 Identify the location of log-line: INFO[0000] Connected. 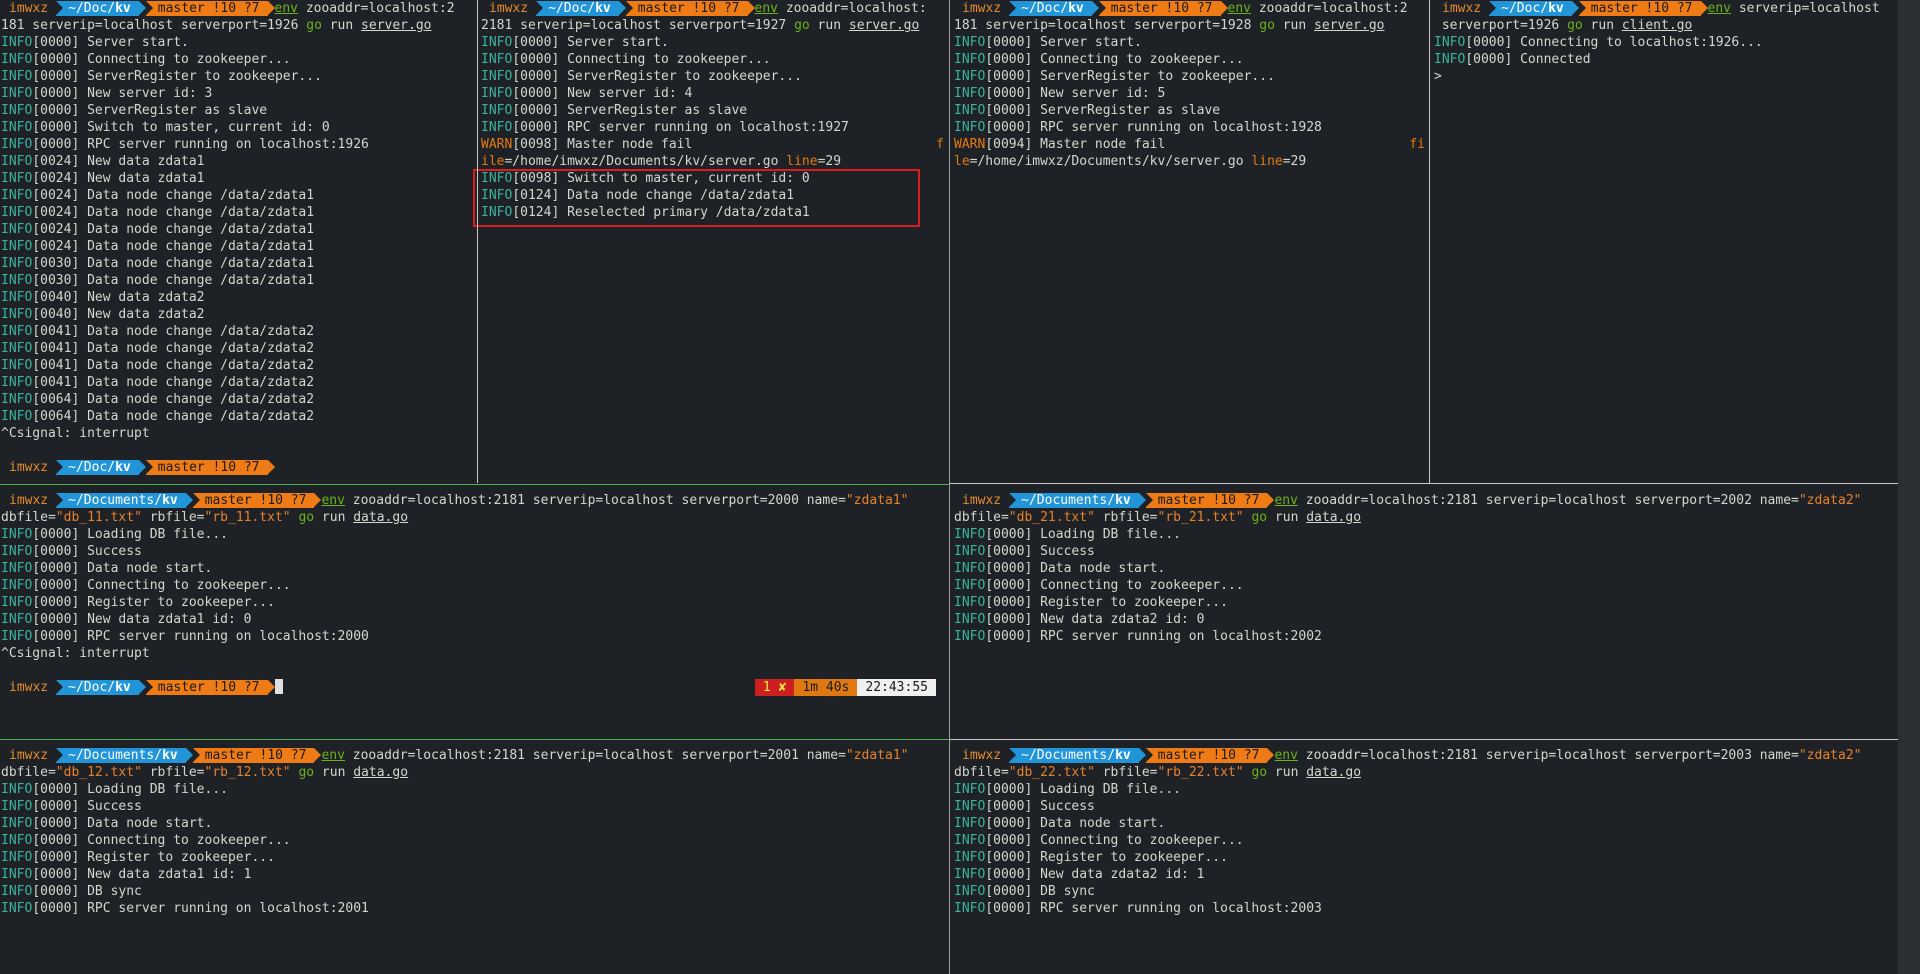
(1677, 59).